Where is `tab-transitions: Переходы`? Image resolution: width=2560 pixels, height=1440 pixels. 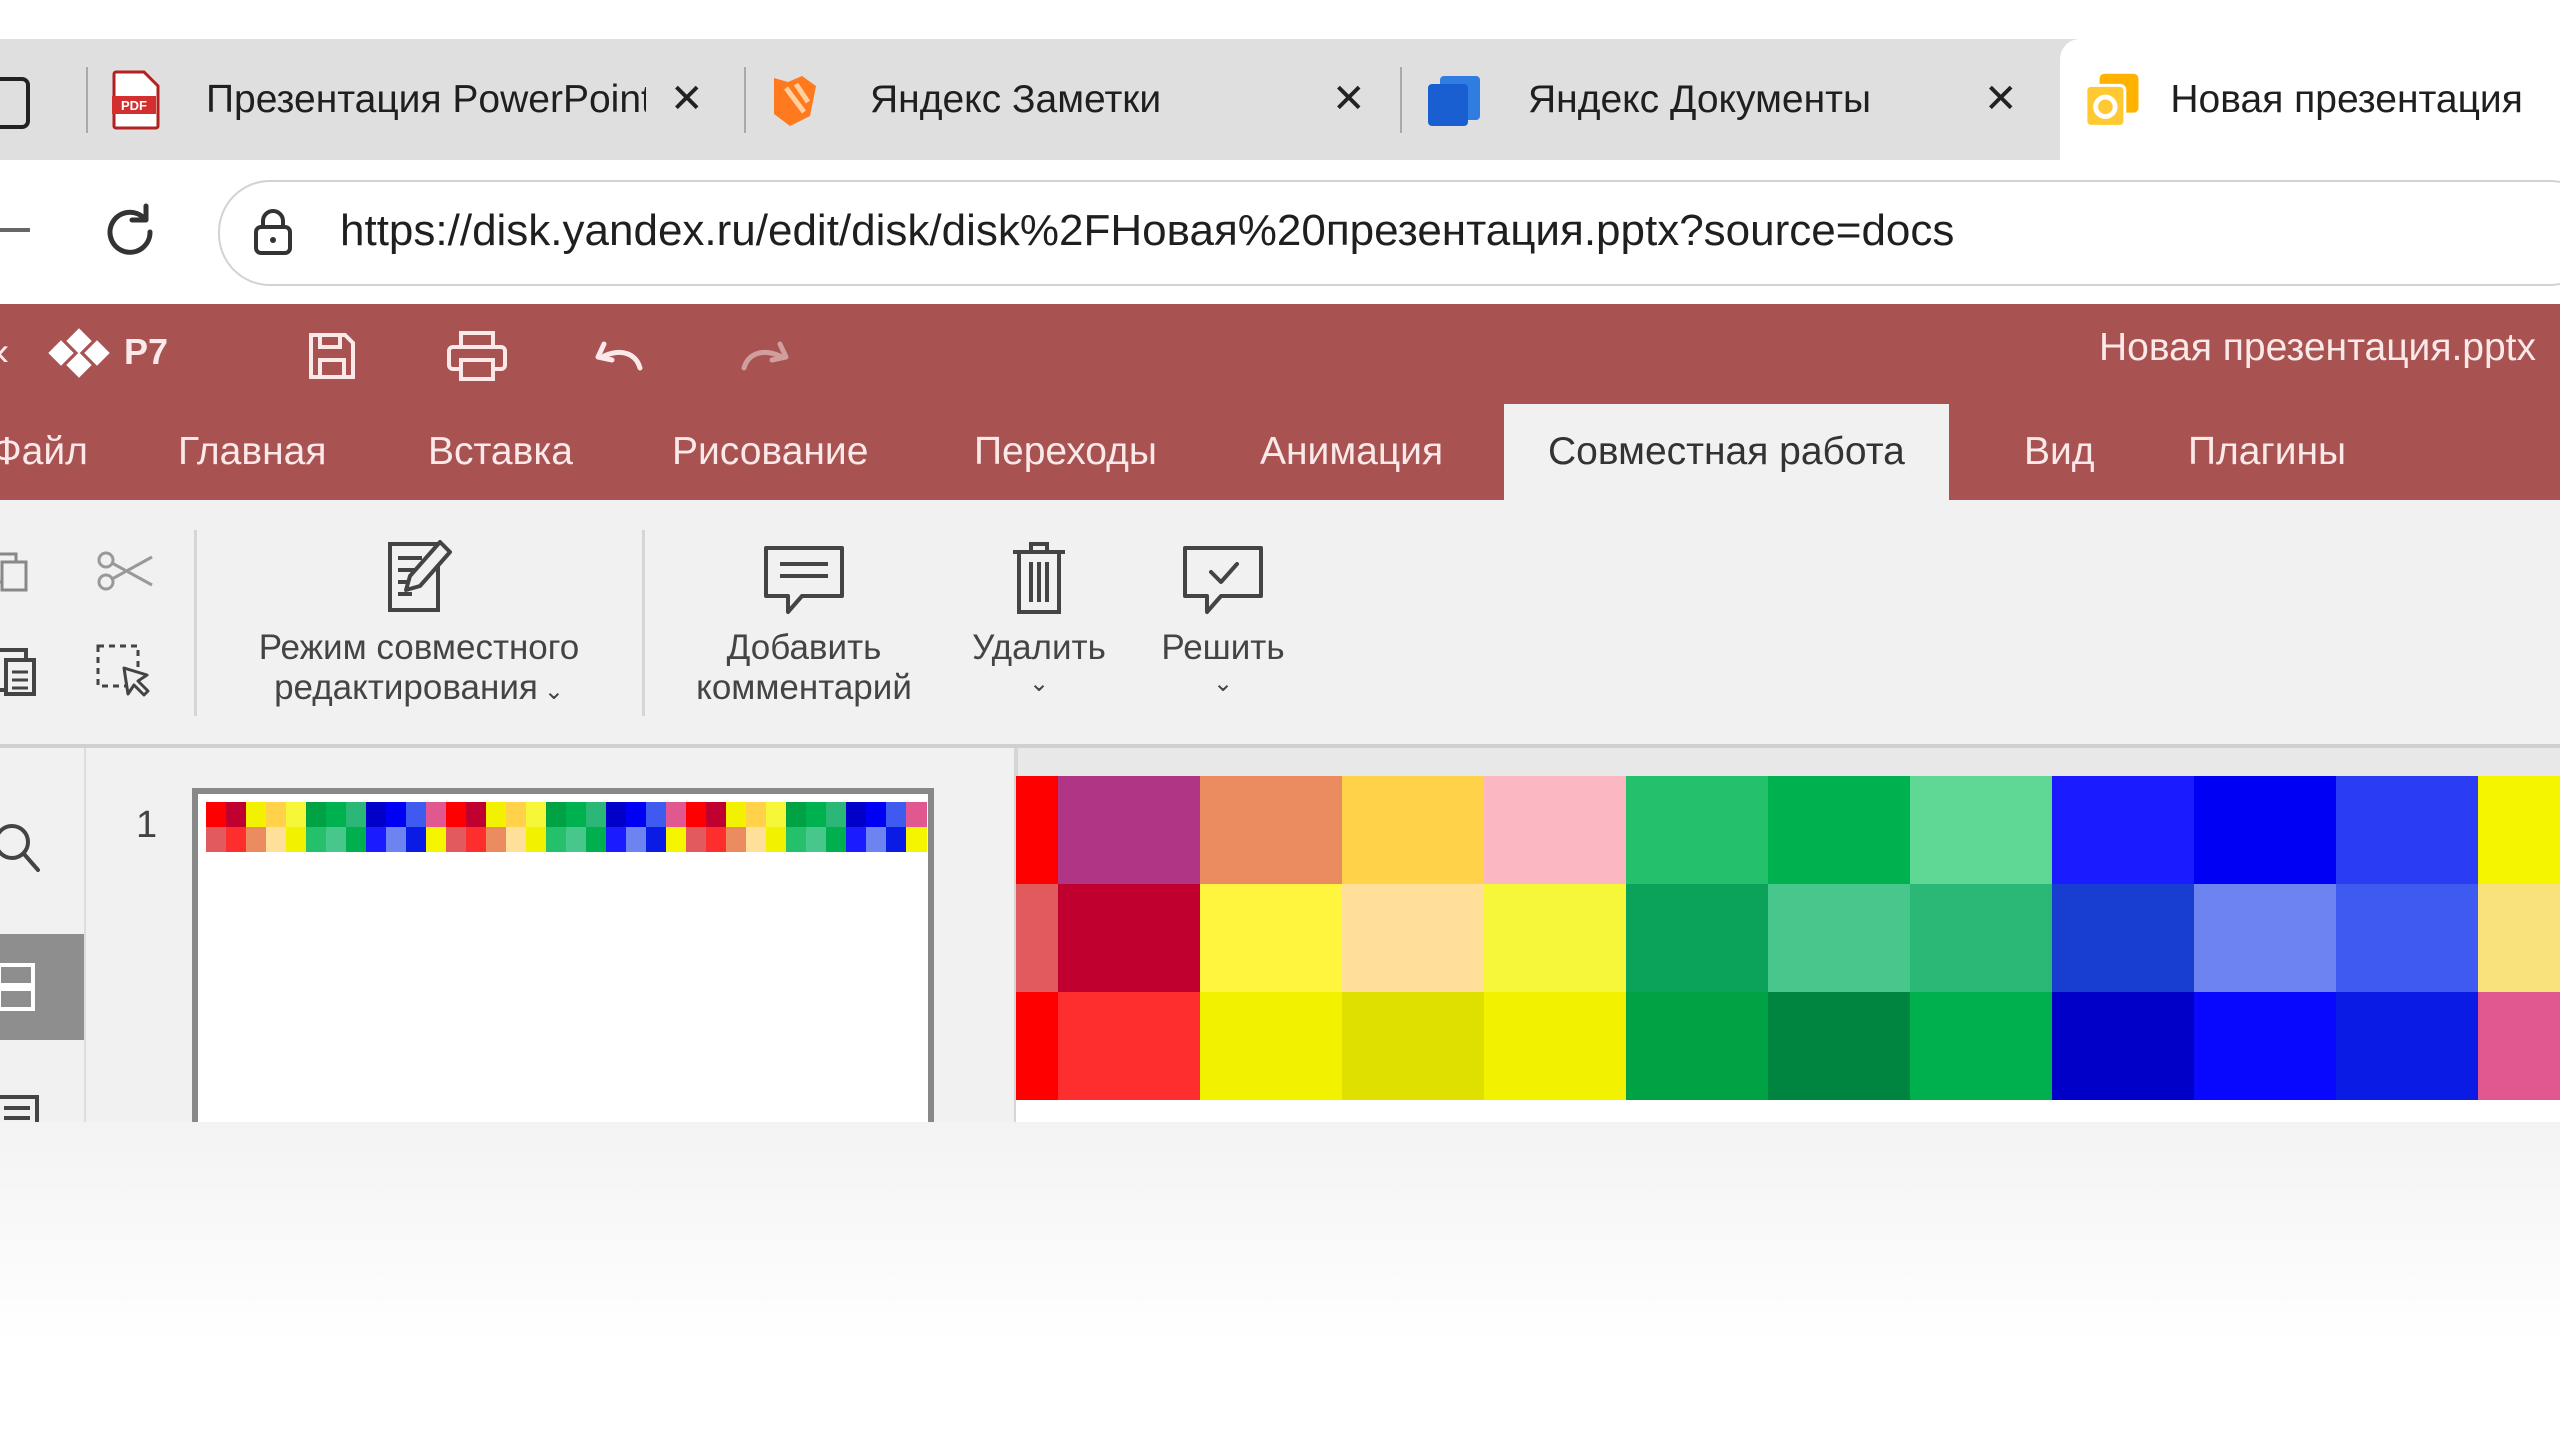
tab-transitions: Переходы is located at coordinates (1065, 452).